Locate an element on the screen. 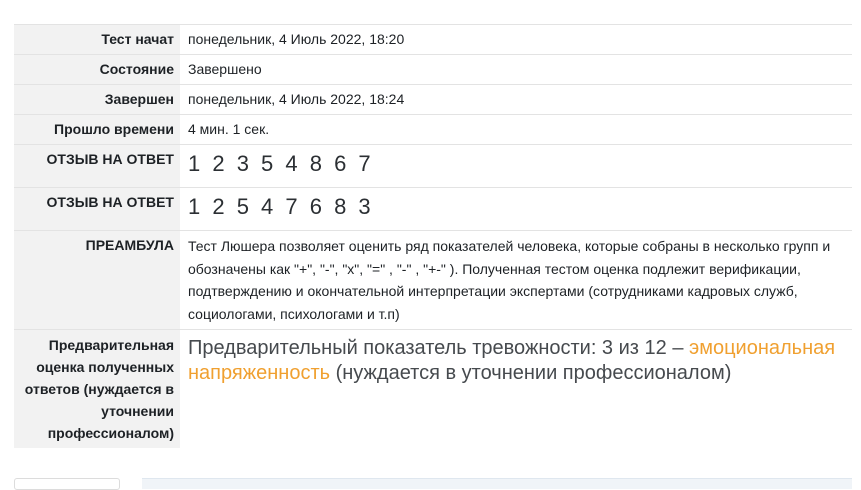 The image size is (861, 490). elapsed-value: 4 мин. 1 сек. is located at coordinates (516, 129).